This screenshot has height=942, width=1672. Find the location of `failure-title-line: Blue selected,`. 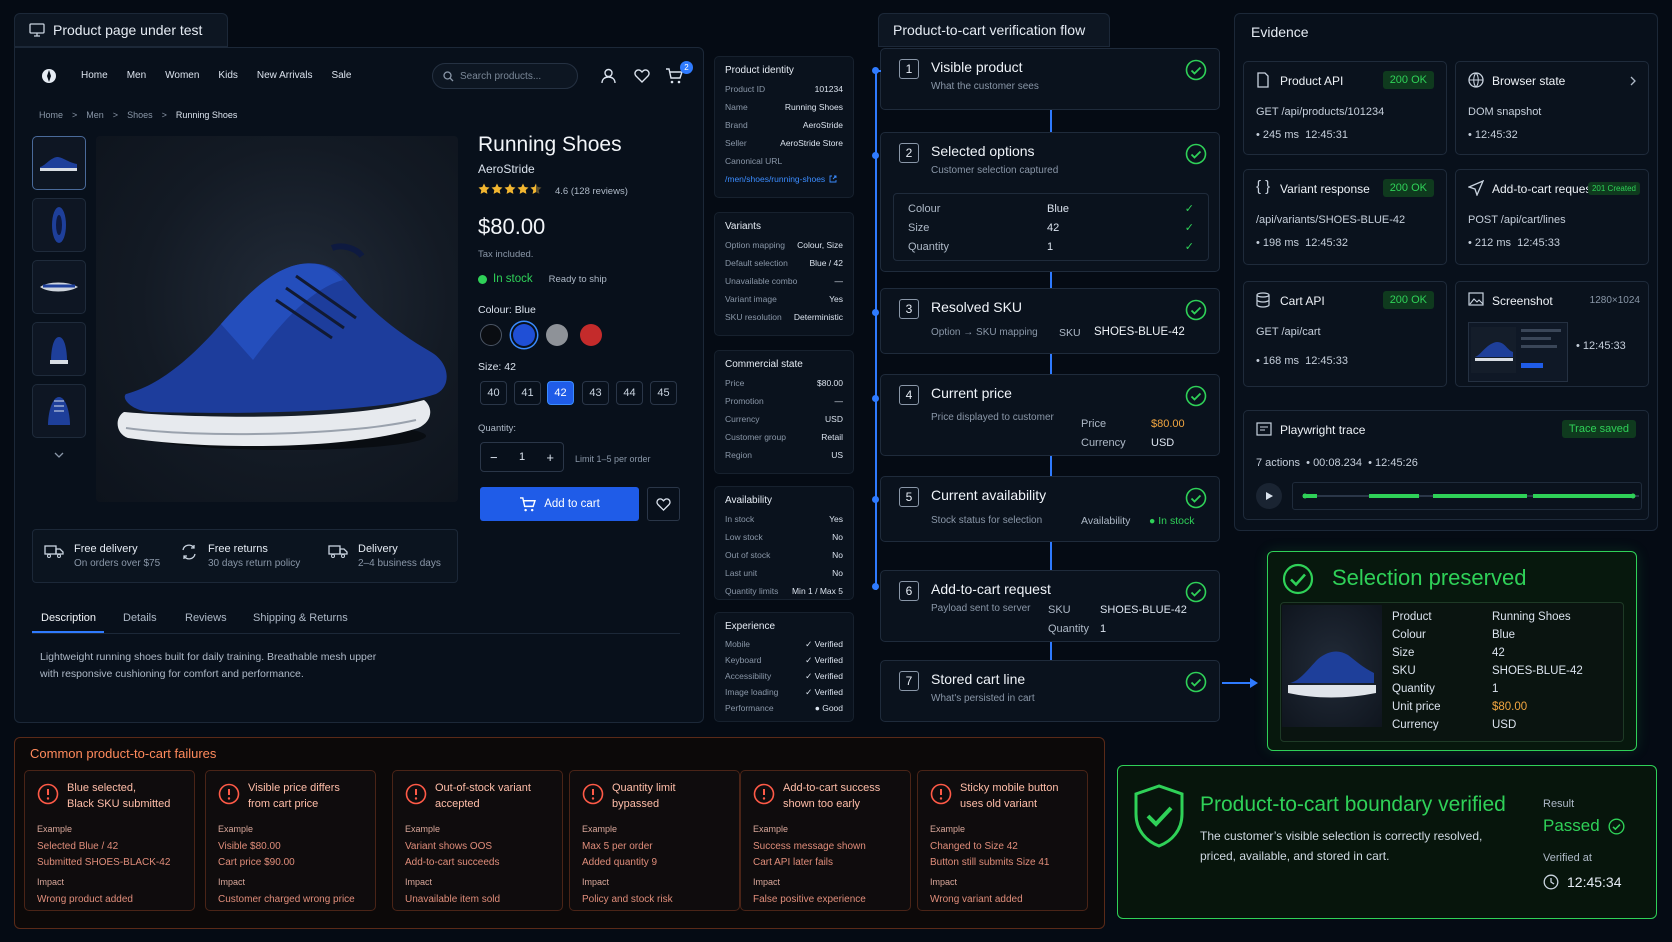

failure-title-line: Blue selected, is located at coordinates (102, 788).